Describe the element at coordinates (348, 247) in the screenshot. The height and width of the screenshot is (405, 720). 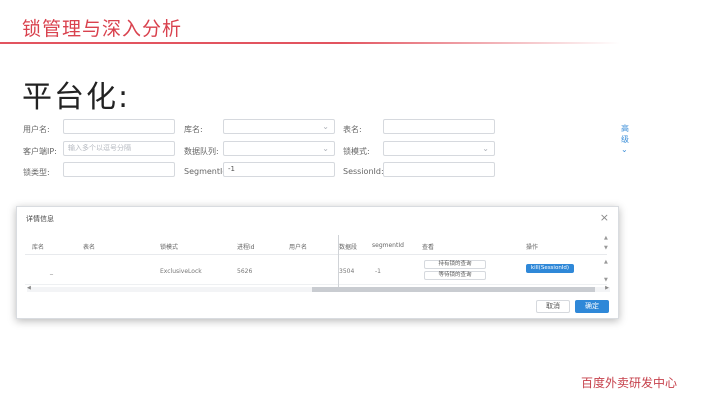
I see `column-header: 数据段` at that location.